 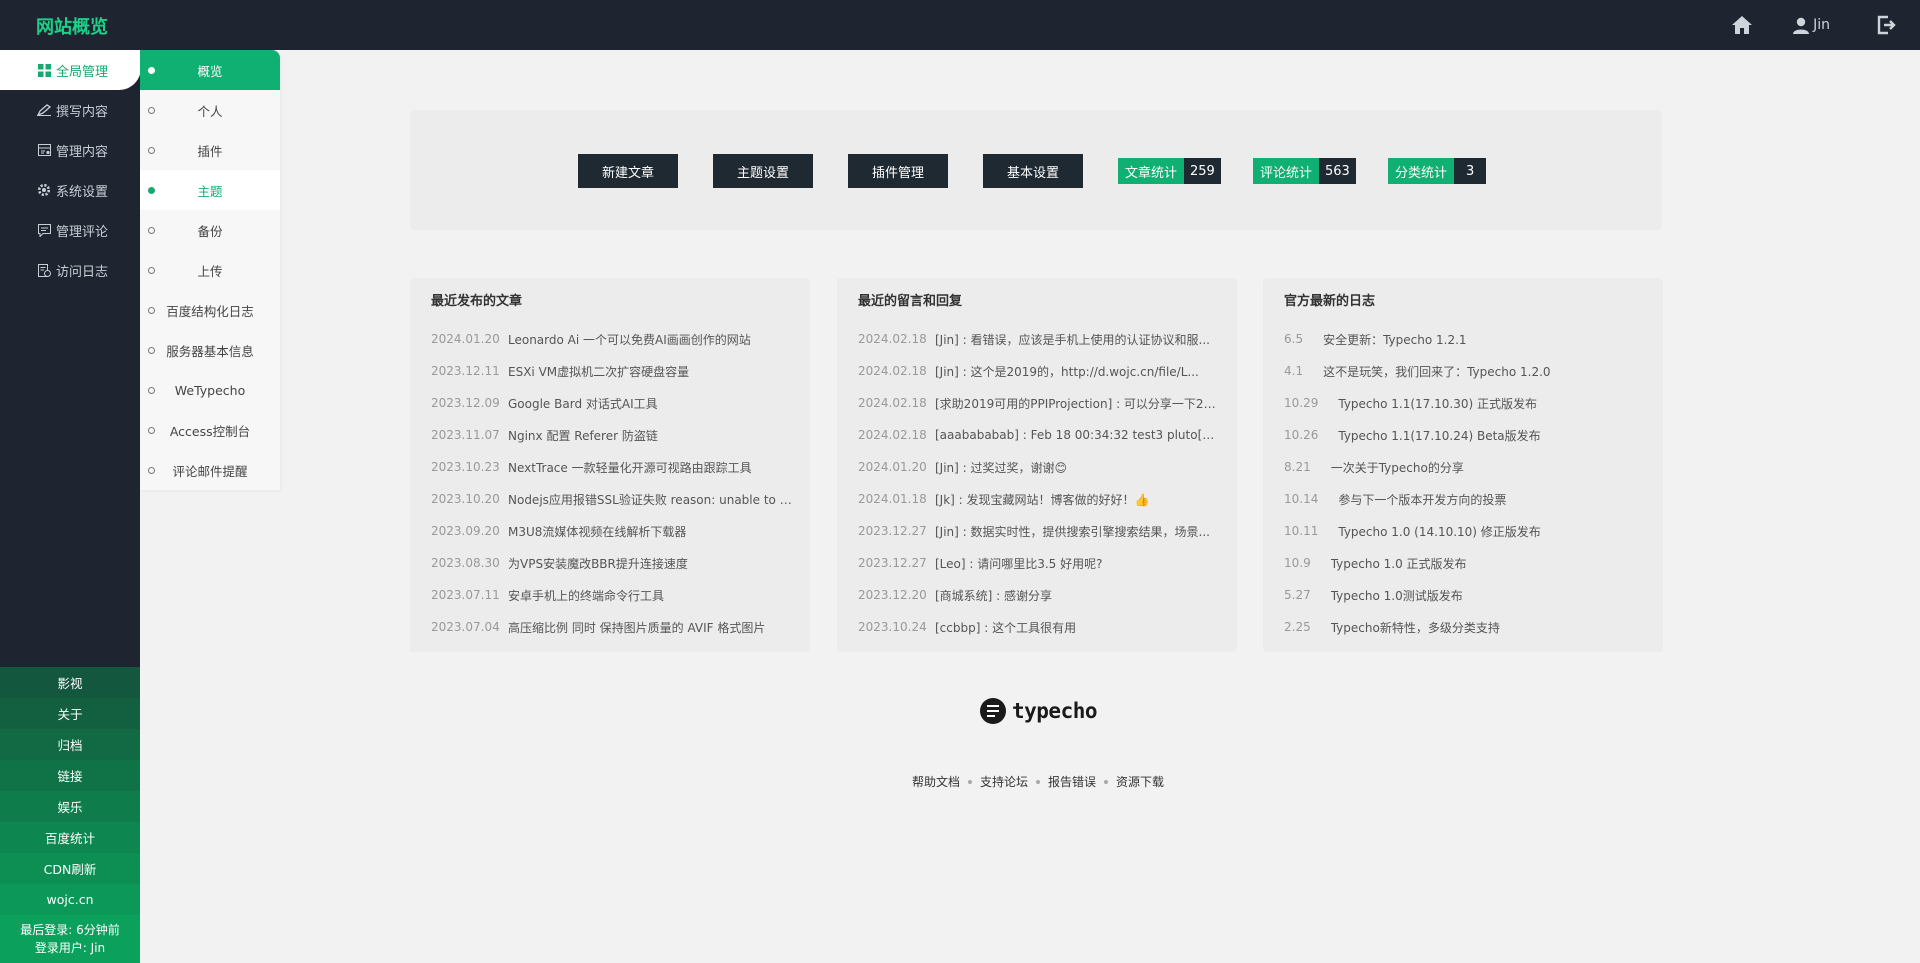 I want to click on item-link: Google Bard 对话式AI工具, so click(x=583, y=403).